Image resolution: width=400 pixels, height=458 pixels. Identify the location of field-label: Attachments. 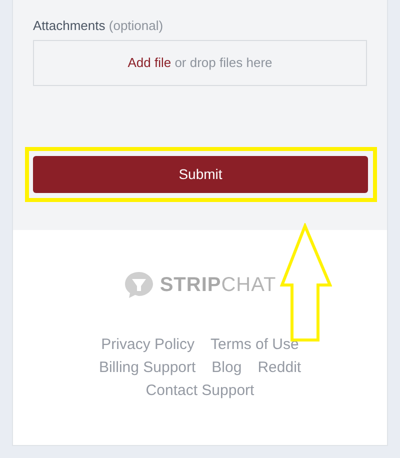
(69, 25).